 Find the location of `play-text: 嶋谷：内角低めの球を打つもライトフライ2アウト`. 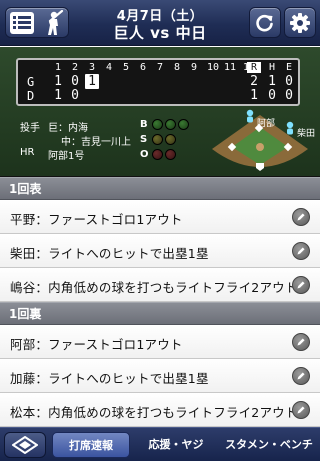

play-text: 嶋谷：内角低めの球を打つもライトフライ2アウト is located at coordinates (154, 287).